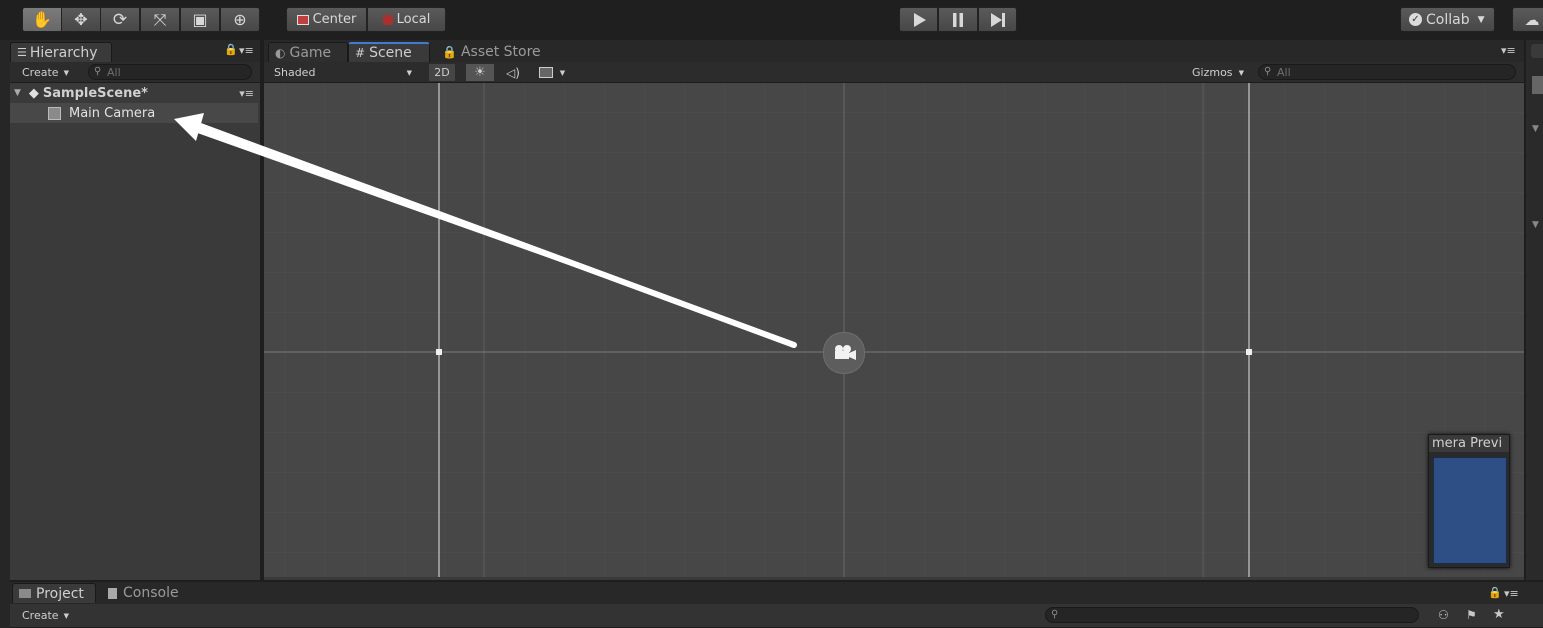  I want to click on list-item: Main Camera, so click(134, 113).